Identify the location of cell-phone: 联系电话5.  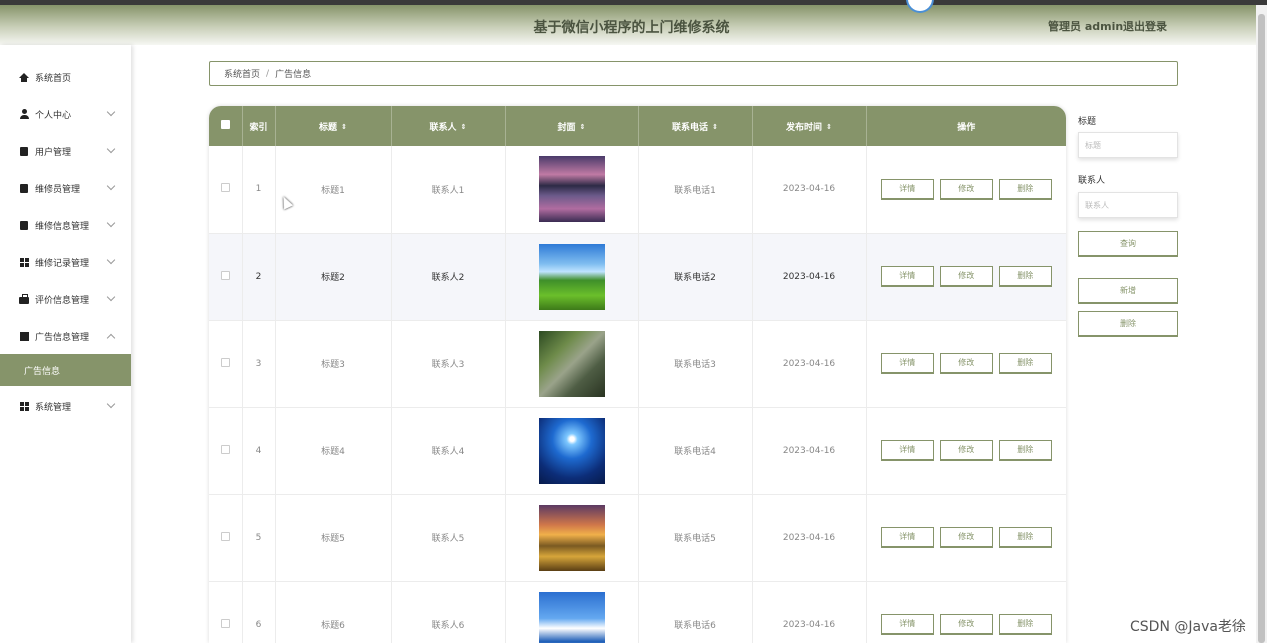
(695, 537).